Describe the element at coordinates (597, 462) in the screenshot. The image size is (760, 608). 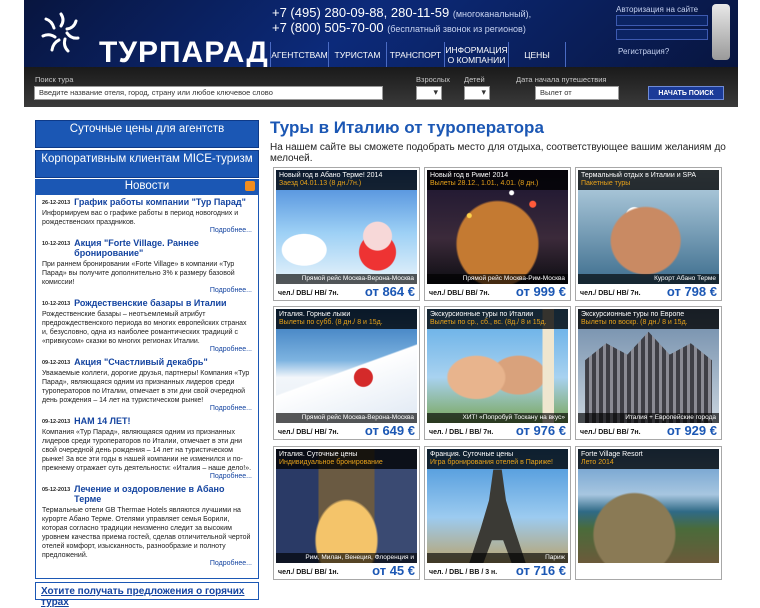
I see `card-subtitle: Лето 2014` at that location.